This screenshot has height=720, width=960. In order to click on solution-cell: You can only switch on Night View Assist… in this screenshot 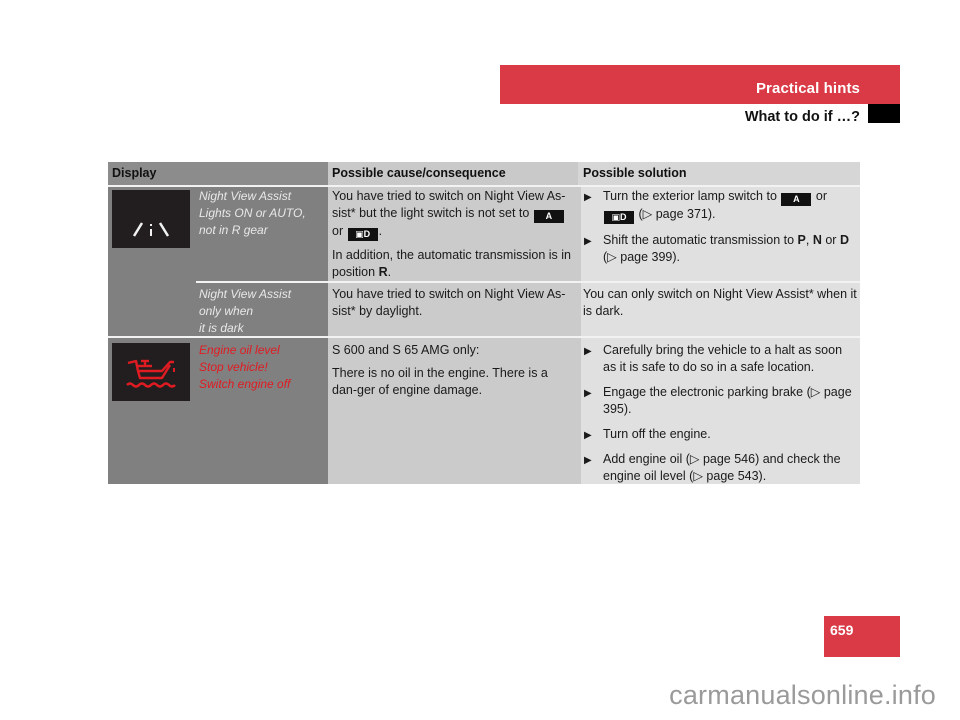, I will do `click(720, 302)`.